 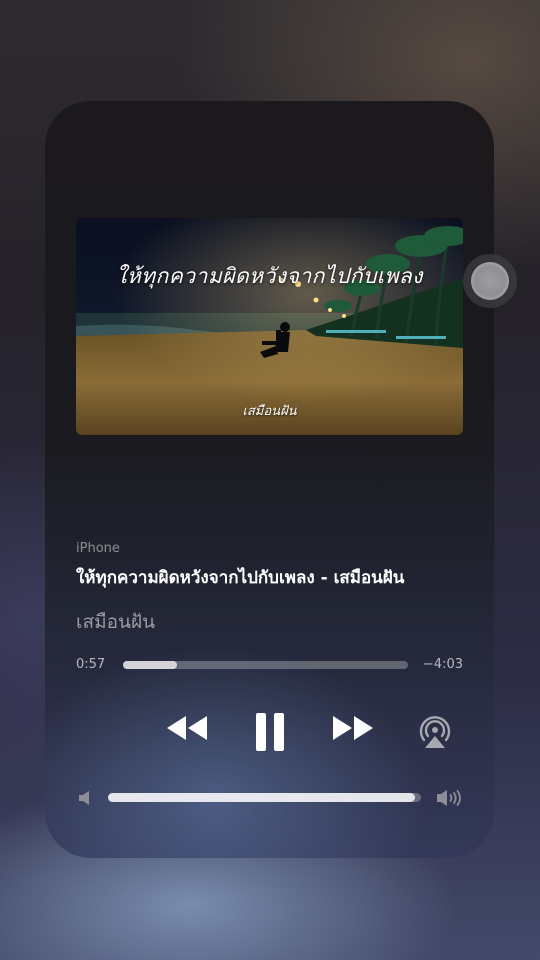 I want to click on scrubber-progress, so click(x=150, y=665).